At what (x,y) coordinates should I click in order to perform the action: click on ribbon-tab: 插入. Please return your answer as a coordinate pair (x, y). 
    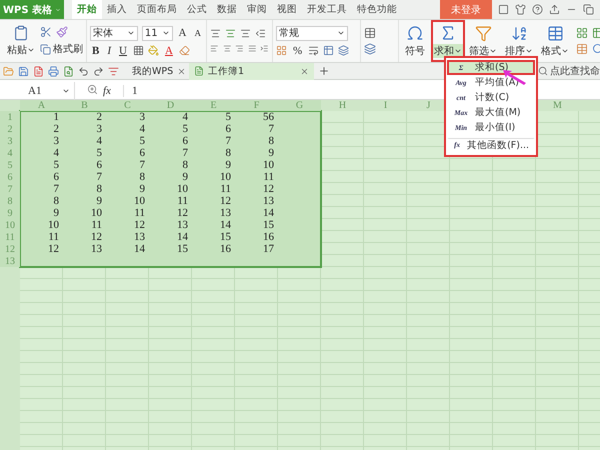
    Looking at the image, I should click on (117, 9).